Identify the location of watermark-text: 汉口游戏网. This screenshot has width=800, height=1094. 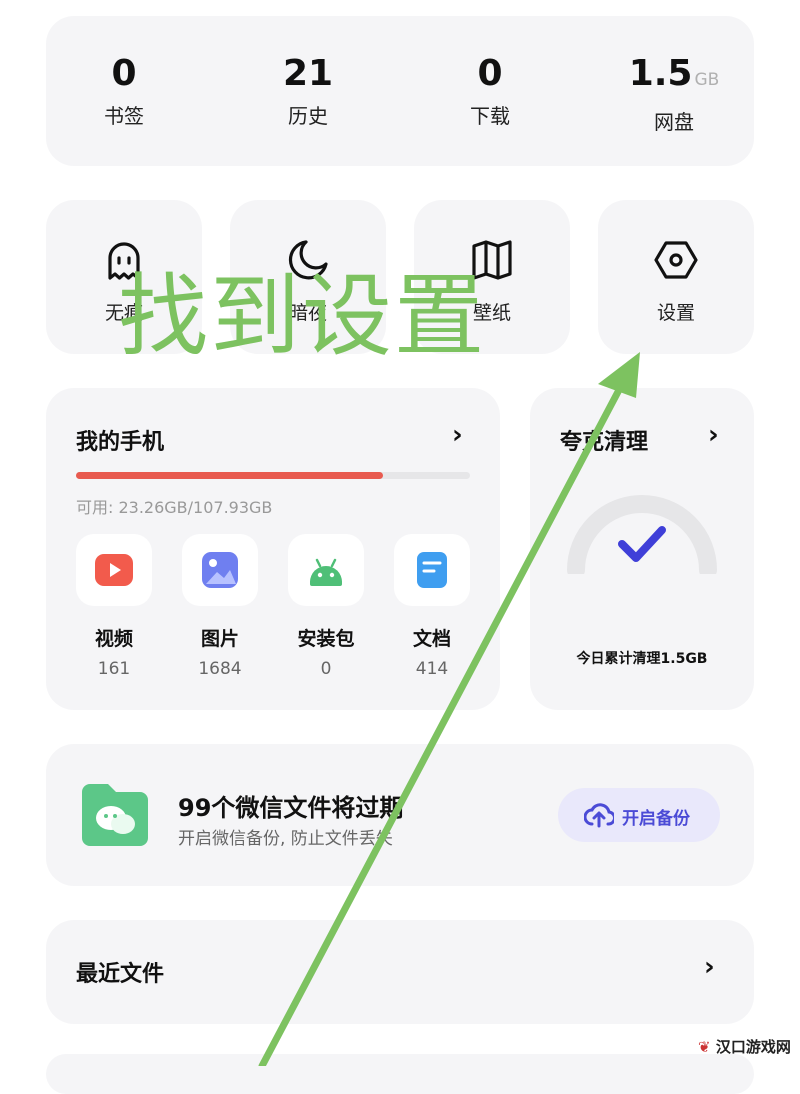
(753, 1047).